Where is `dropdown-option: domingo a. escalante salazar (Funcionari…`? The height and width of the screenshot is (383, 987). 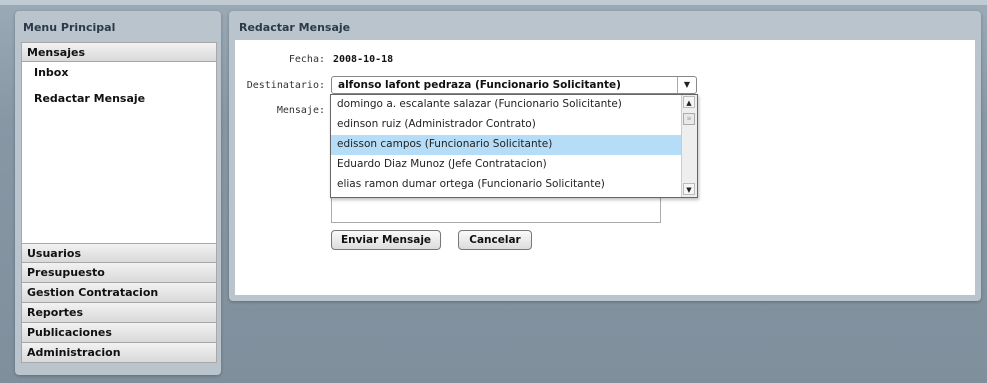 dropdown-option: domingo a. escalante salazar (Funcionari… is located at coordinates (506, 105).